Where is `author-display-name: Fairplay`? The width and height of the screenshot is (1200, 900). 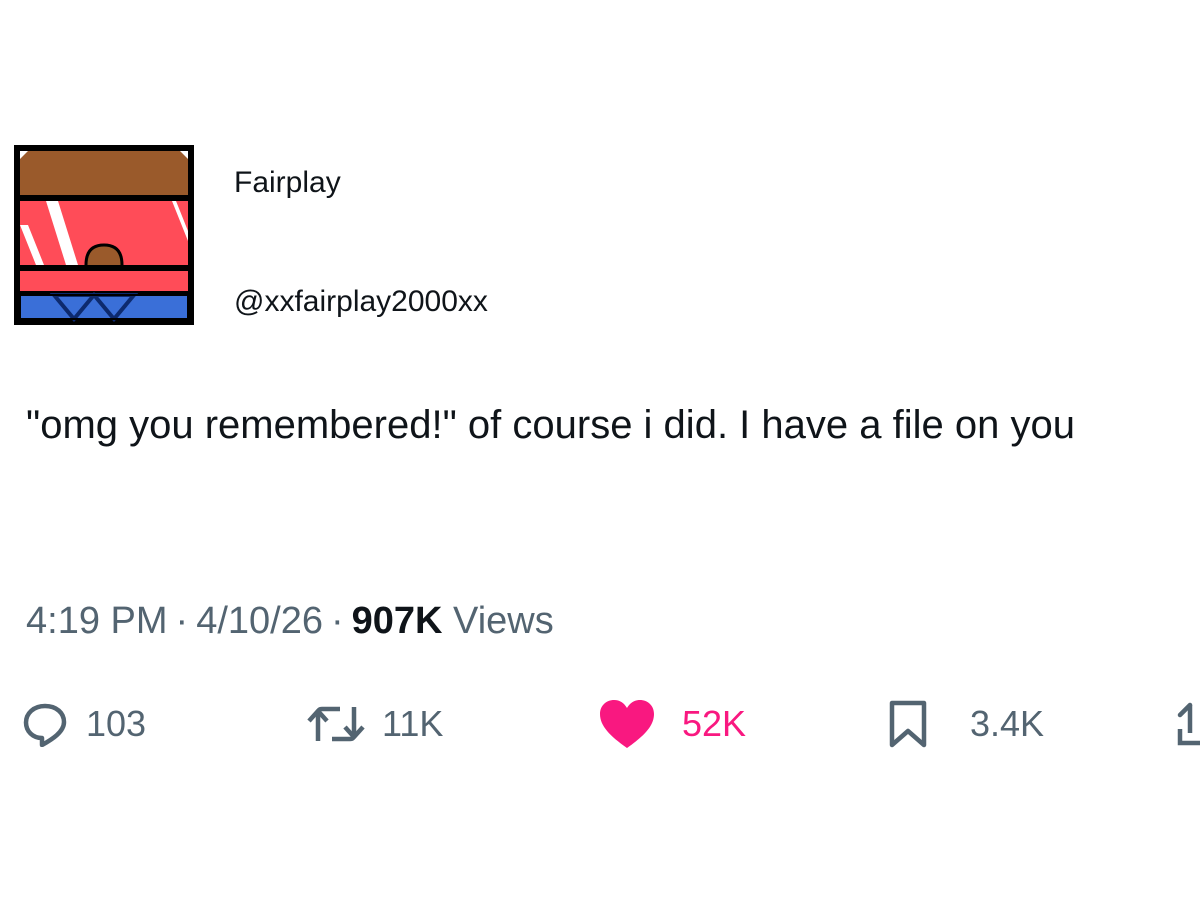 author-display-name: Fairplay is located at coordinates (287, 183).